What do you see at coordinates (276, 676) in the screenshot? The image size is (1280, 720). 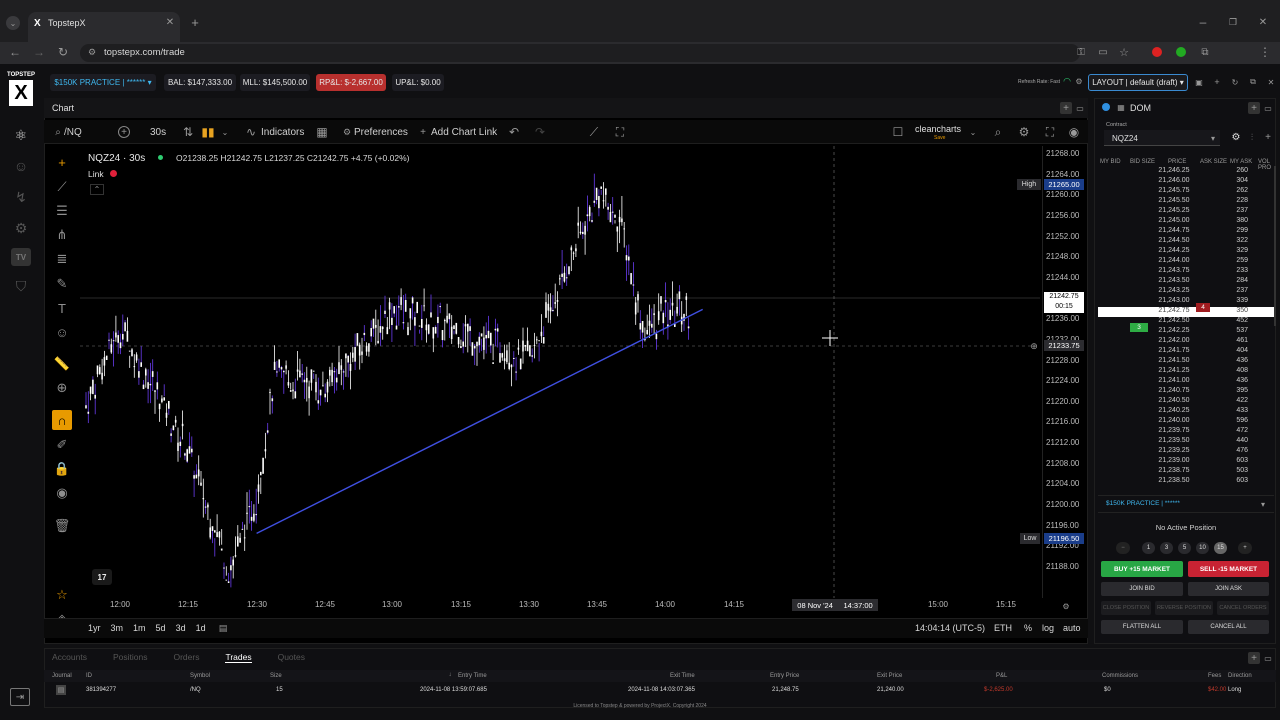 I see `trades-col-header: Size` at bounding box center [276, 676].